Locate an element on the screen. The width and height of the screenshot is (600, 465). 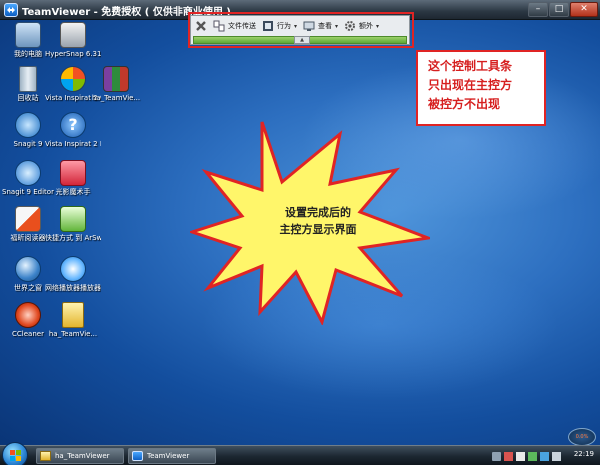
hypersnap-icon is located at coordinates (73, 35).